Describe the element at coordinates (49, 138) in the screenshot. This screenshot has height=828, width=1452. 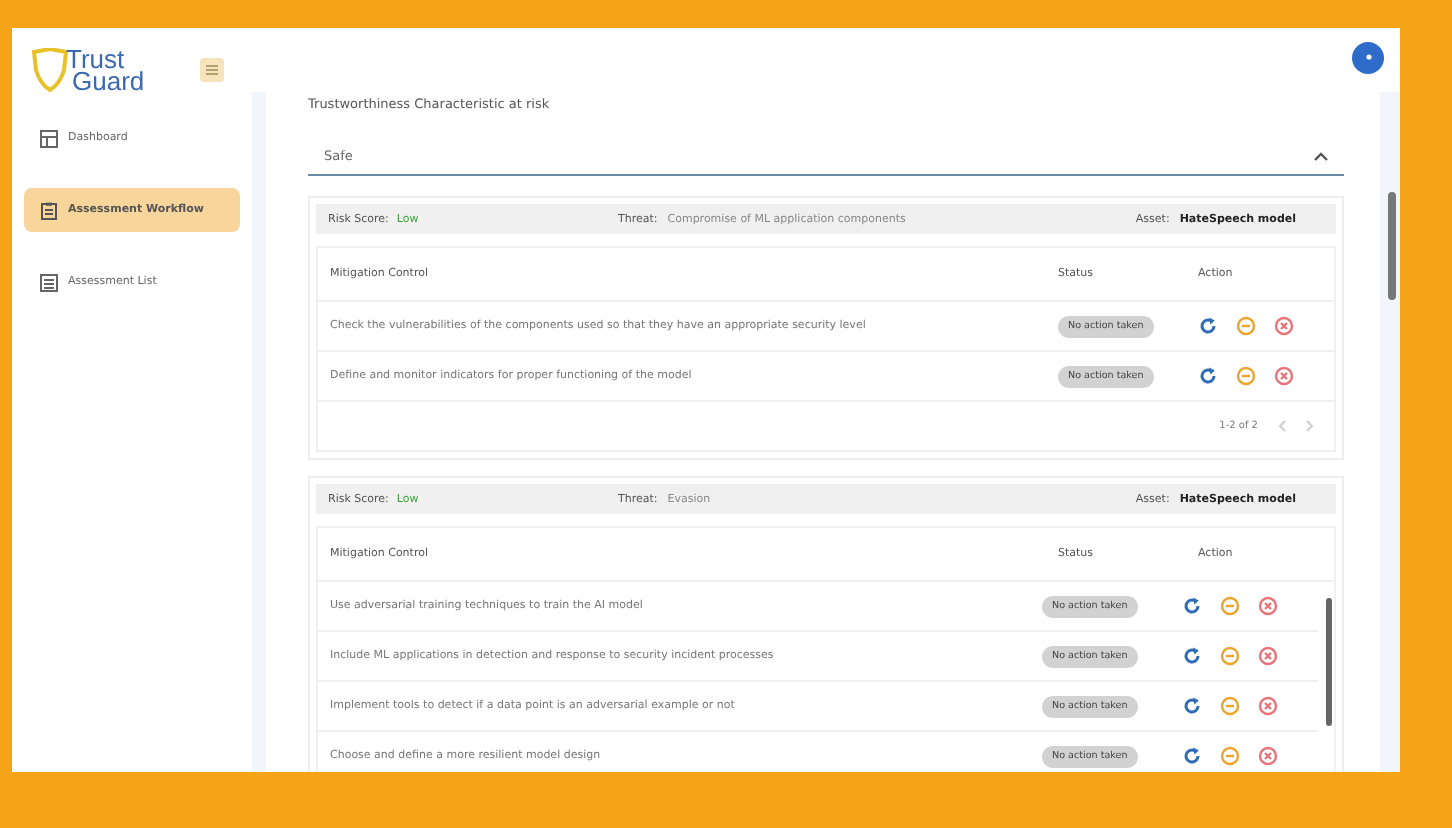
I see `grid-icon` at that location.